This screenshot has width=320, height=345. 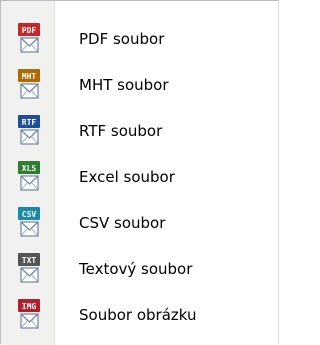 I want to click on menu-item-label-image: Soubor obrázku, so click(x=138, y=315).